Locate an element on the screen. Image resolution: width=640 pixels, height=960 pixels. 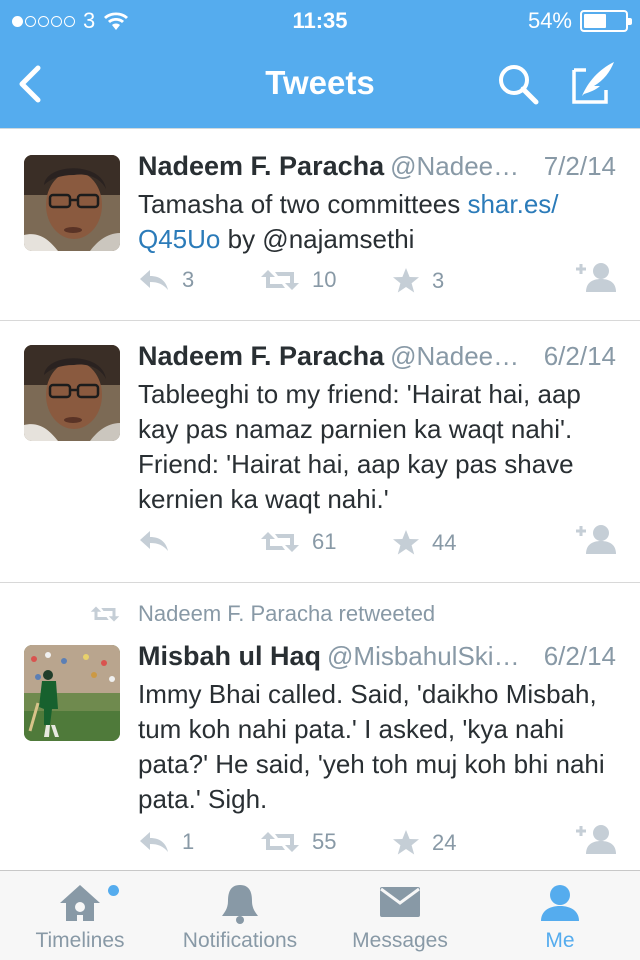
tab-me: Me is located at coordinates (560, 915).